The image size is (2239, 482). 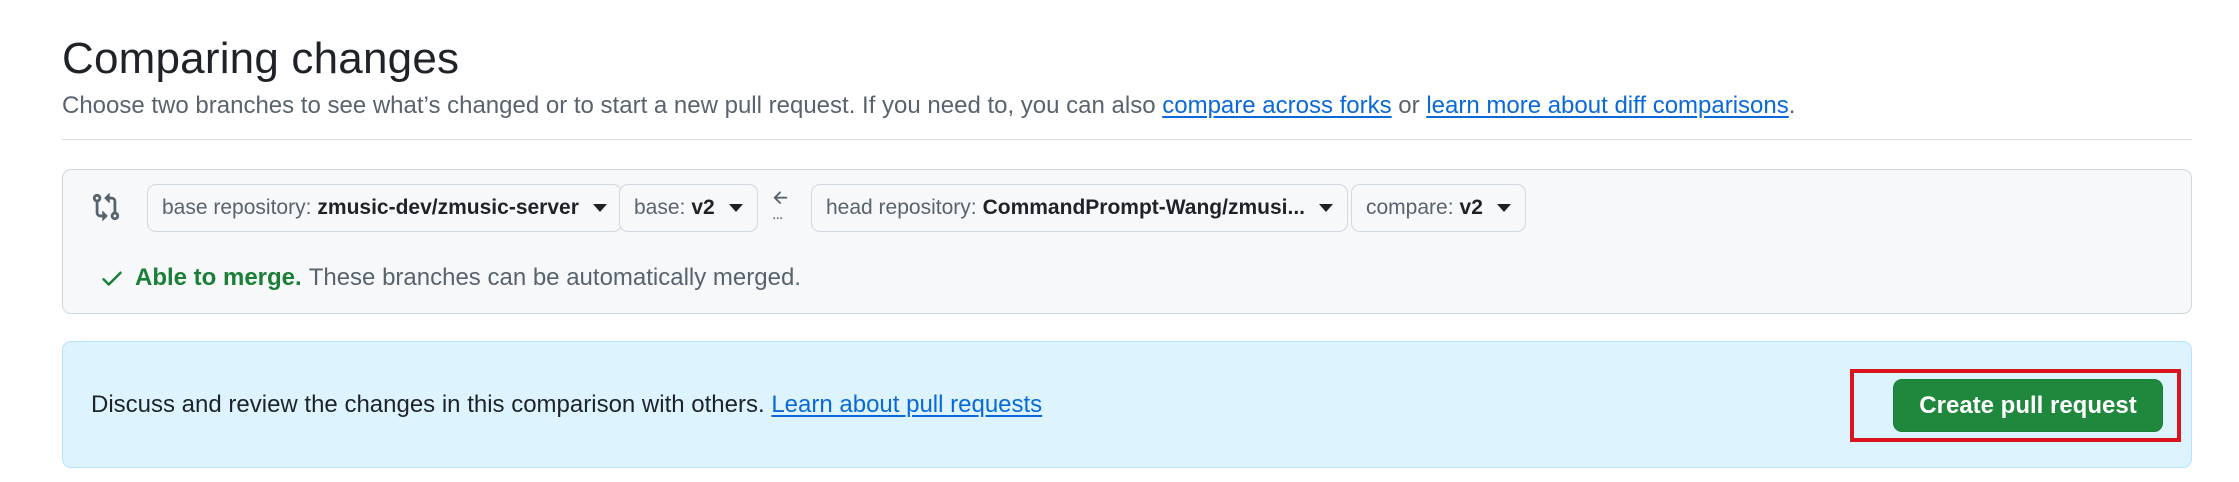 What do you see at coordinates (1792, 105) in the screenshot?
I see `subtitle-end: .` at bounding box center [1792, 105].